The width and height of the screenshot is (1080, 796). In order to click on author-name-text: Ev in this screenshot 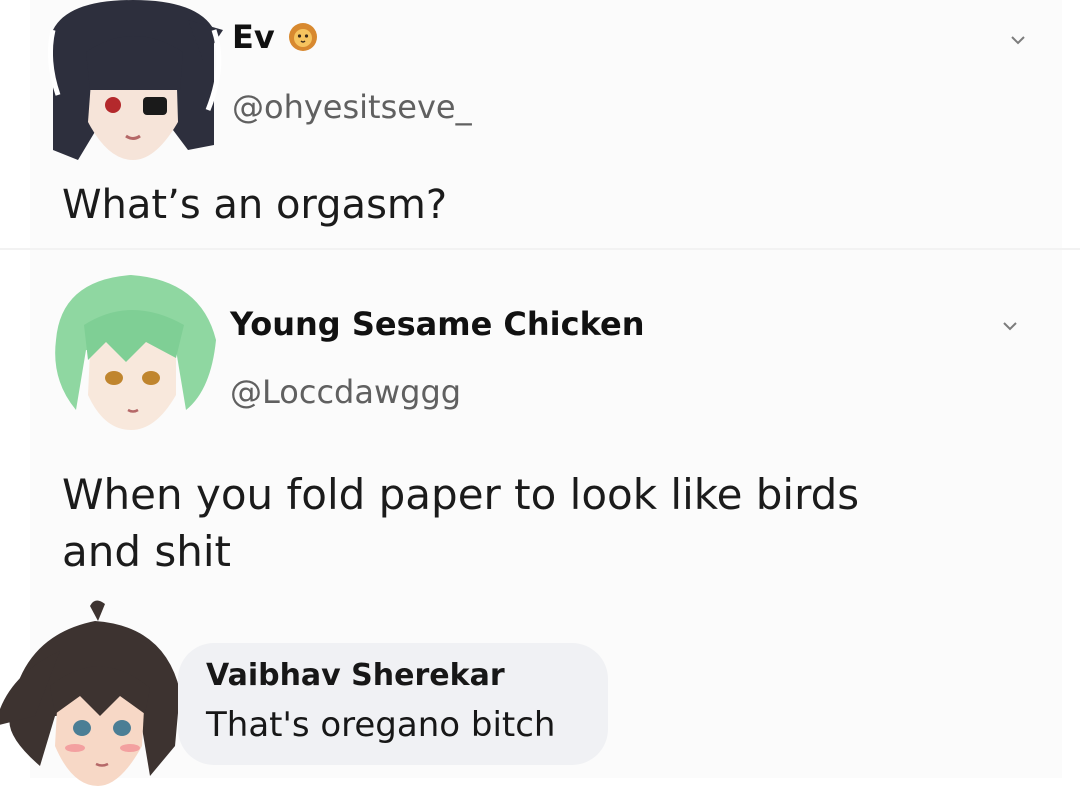, I will do `click(253, 37)`.